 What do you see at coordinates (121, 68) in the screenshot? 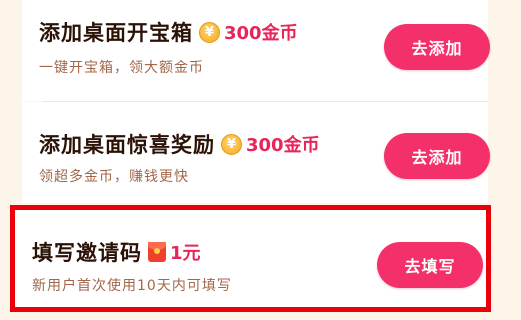
I see `task-subtitle: 一键开宝箱，领大额金币` at bounding box center [121, 68].